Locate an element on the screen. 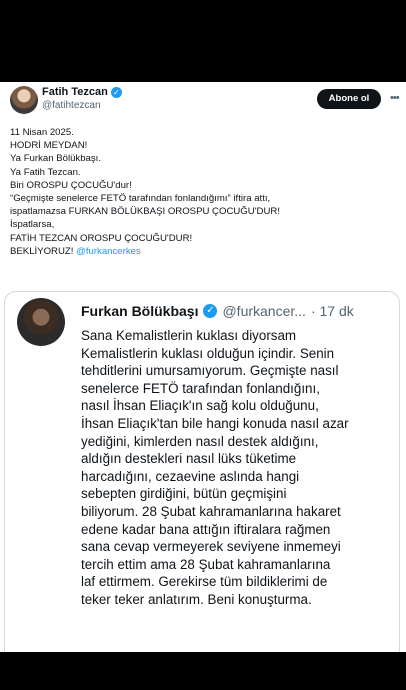  follow-button: Abone ol is located at coordinates (349, 99).